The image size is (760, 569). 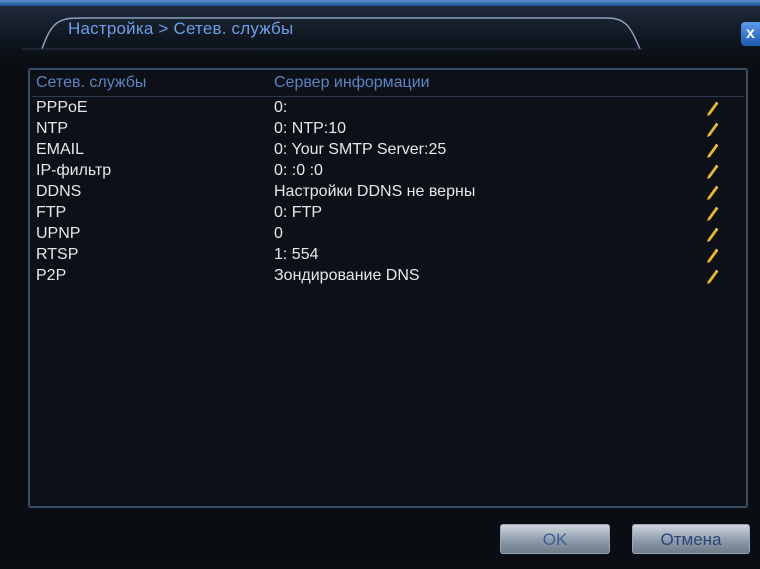 I want to click on cancel-button: Отмена, so click(x=691, y=539).